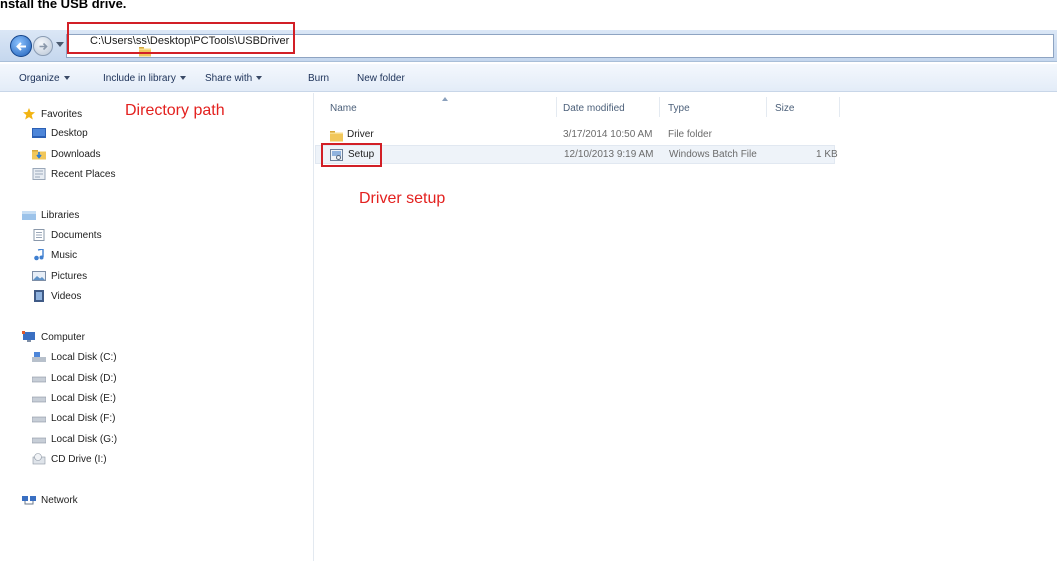 Image resolution: width=1057 pixels, height=561 pixels. I want to click on driver-setup-highlight, so click(351, 155).